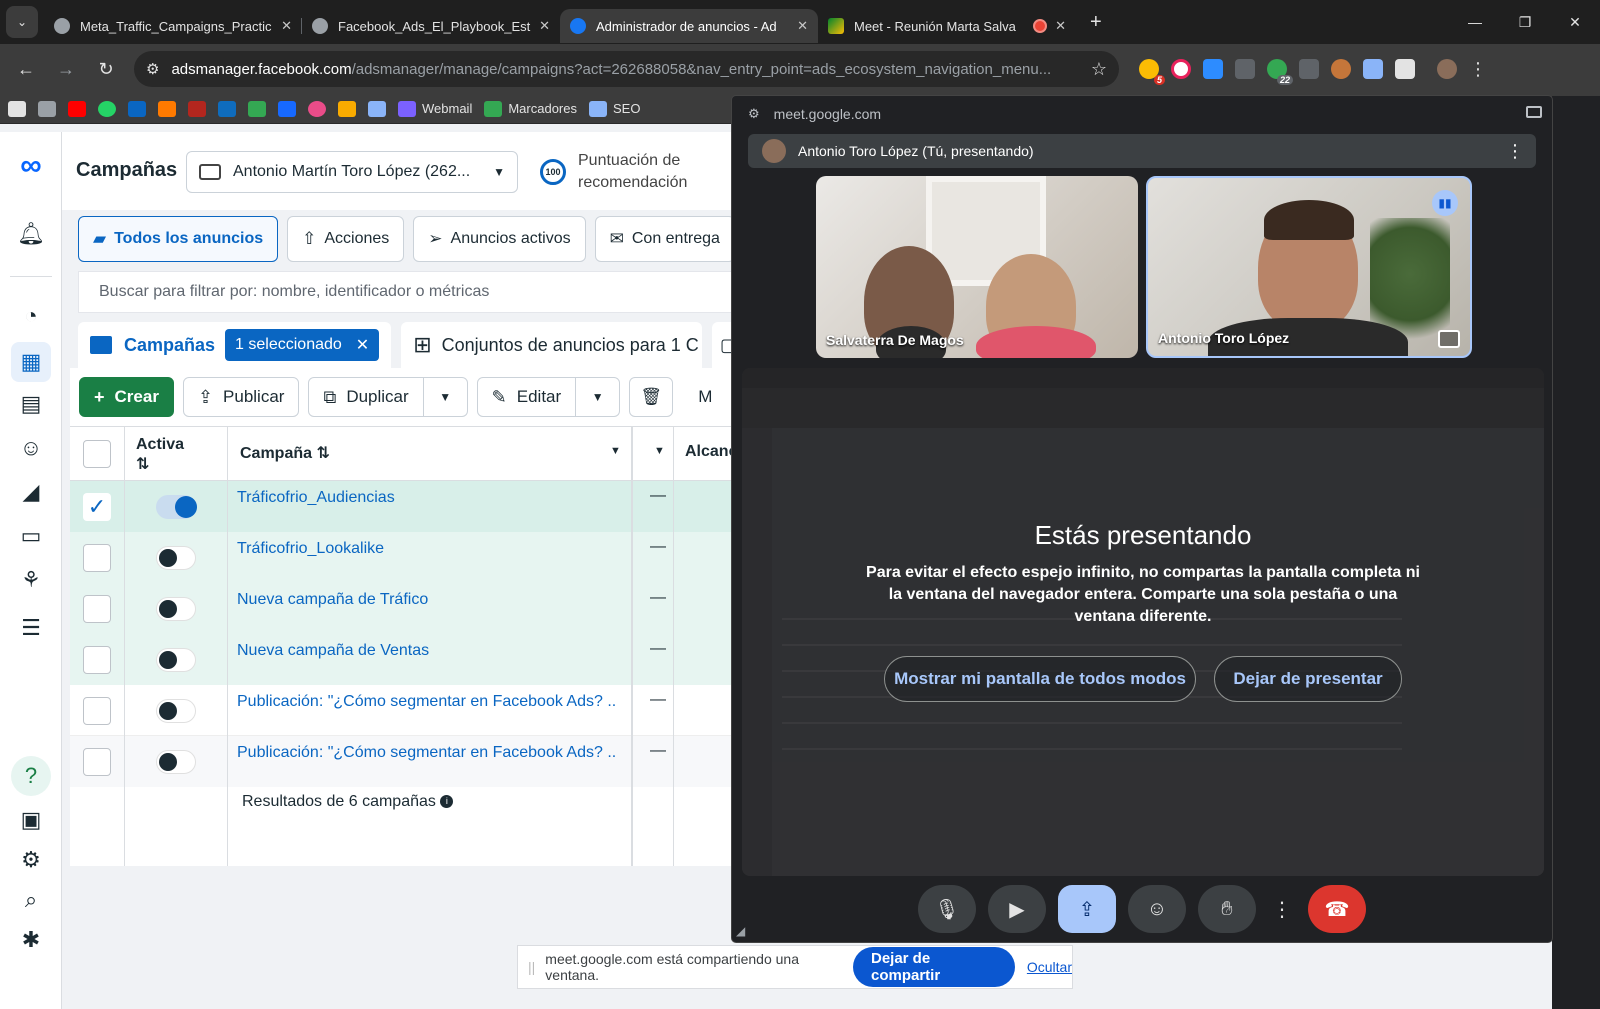 The height and width of the screenshot is (1009, 1600). What do you see at coordinates (629, 172) in the screenshot?
I see `opportunity-score: 100 Puntuación de recomendación` at bounding box center [629, 172].